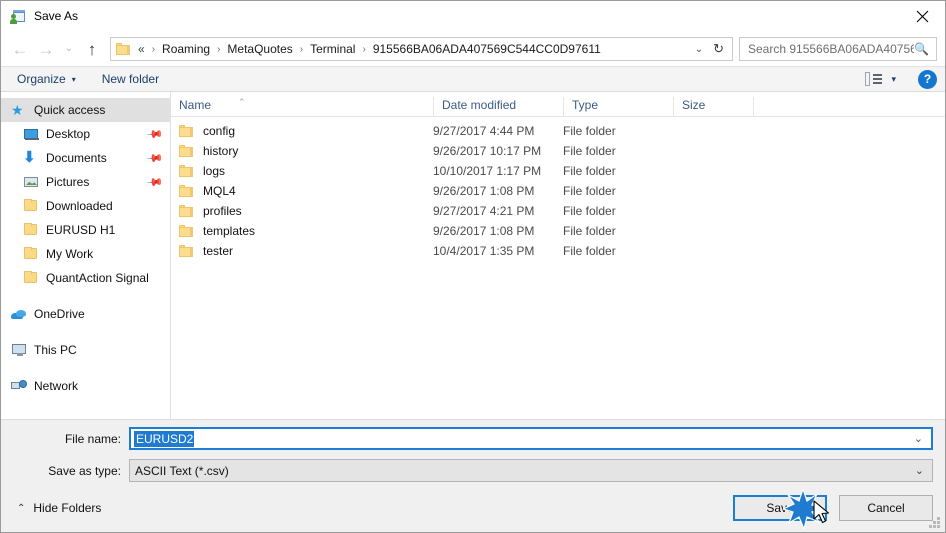 The width and height of the screenshot is (946, 533). I want to click on sidebar-item-quantaction-signal: QuantAction Signal, so click(85, 278).